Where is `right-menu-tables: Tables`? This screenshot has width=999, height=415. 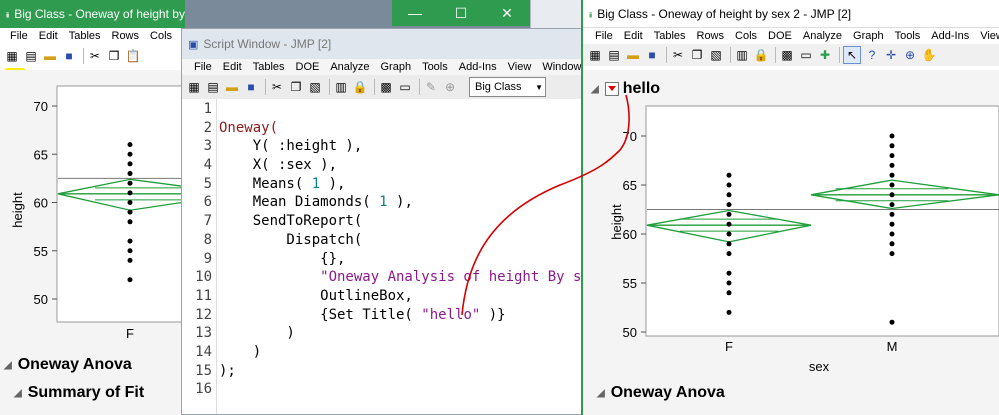 right-menu-tables: Tables is located at coordinates (670, 36).